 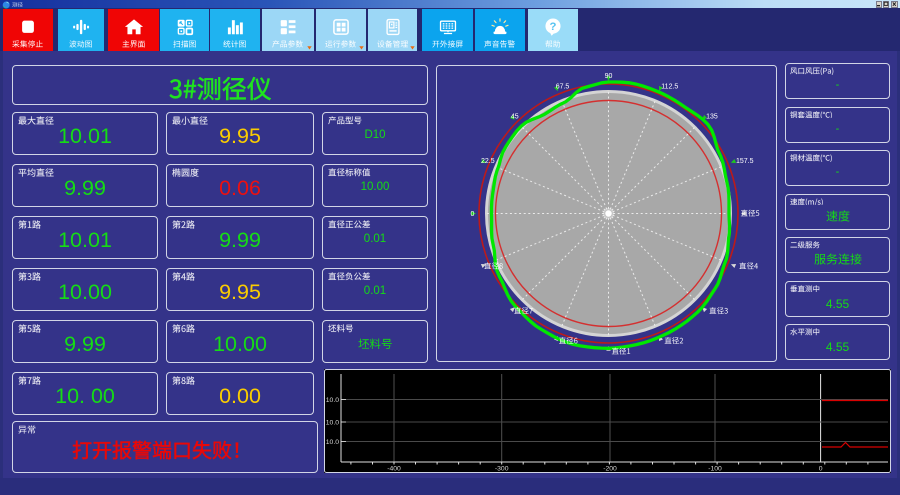 What do you see at coordinates (515, 116) in the screenshot?
I see `svg-text: 45` at bounding box center [515, 116].